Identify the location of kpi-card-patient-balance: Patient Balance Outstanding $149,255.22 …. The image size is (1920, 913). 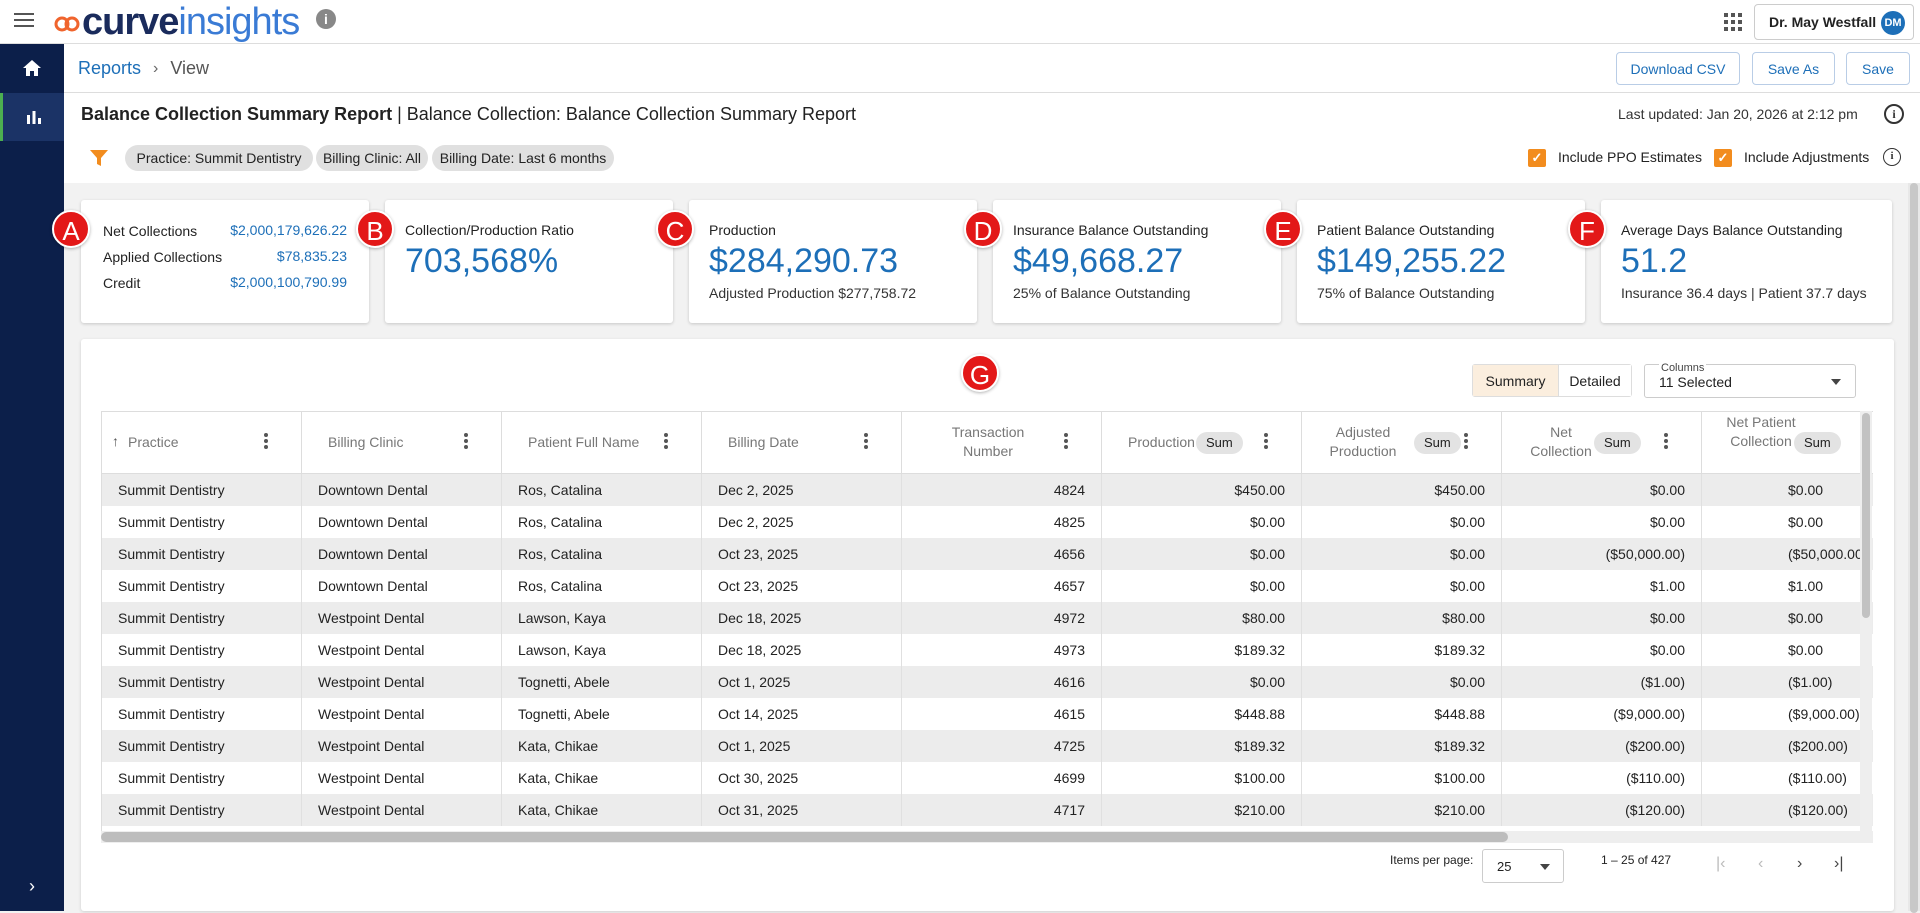
(1441, 261).